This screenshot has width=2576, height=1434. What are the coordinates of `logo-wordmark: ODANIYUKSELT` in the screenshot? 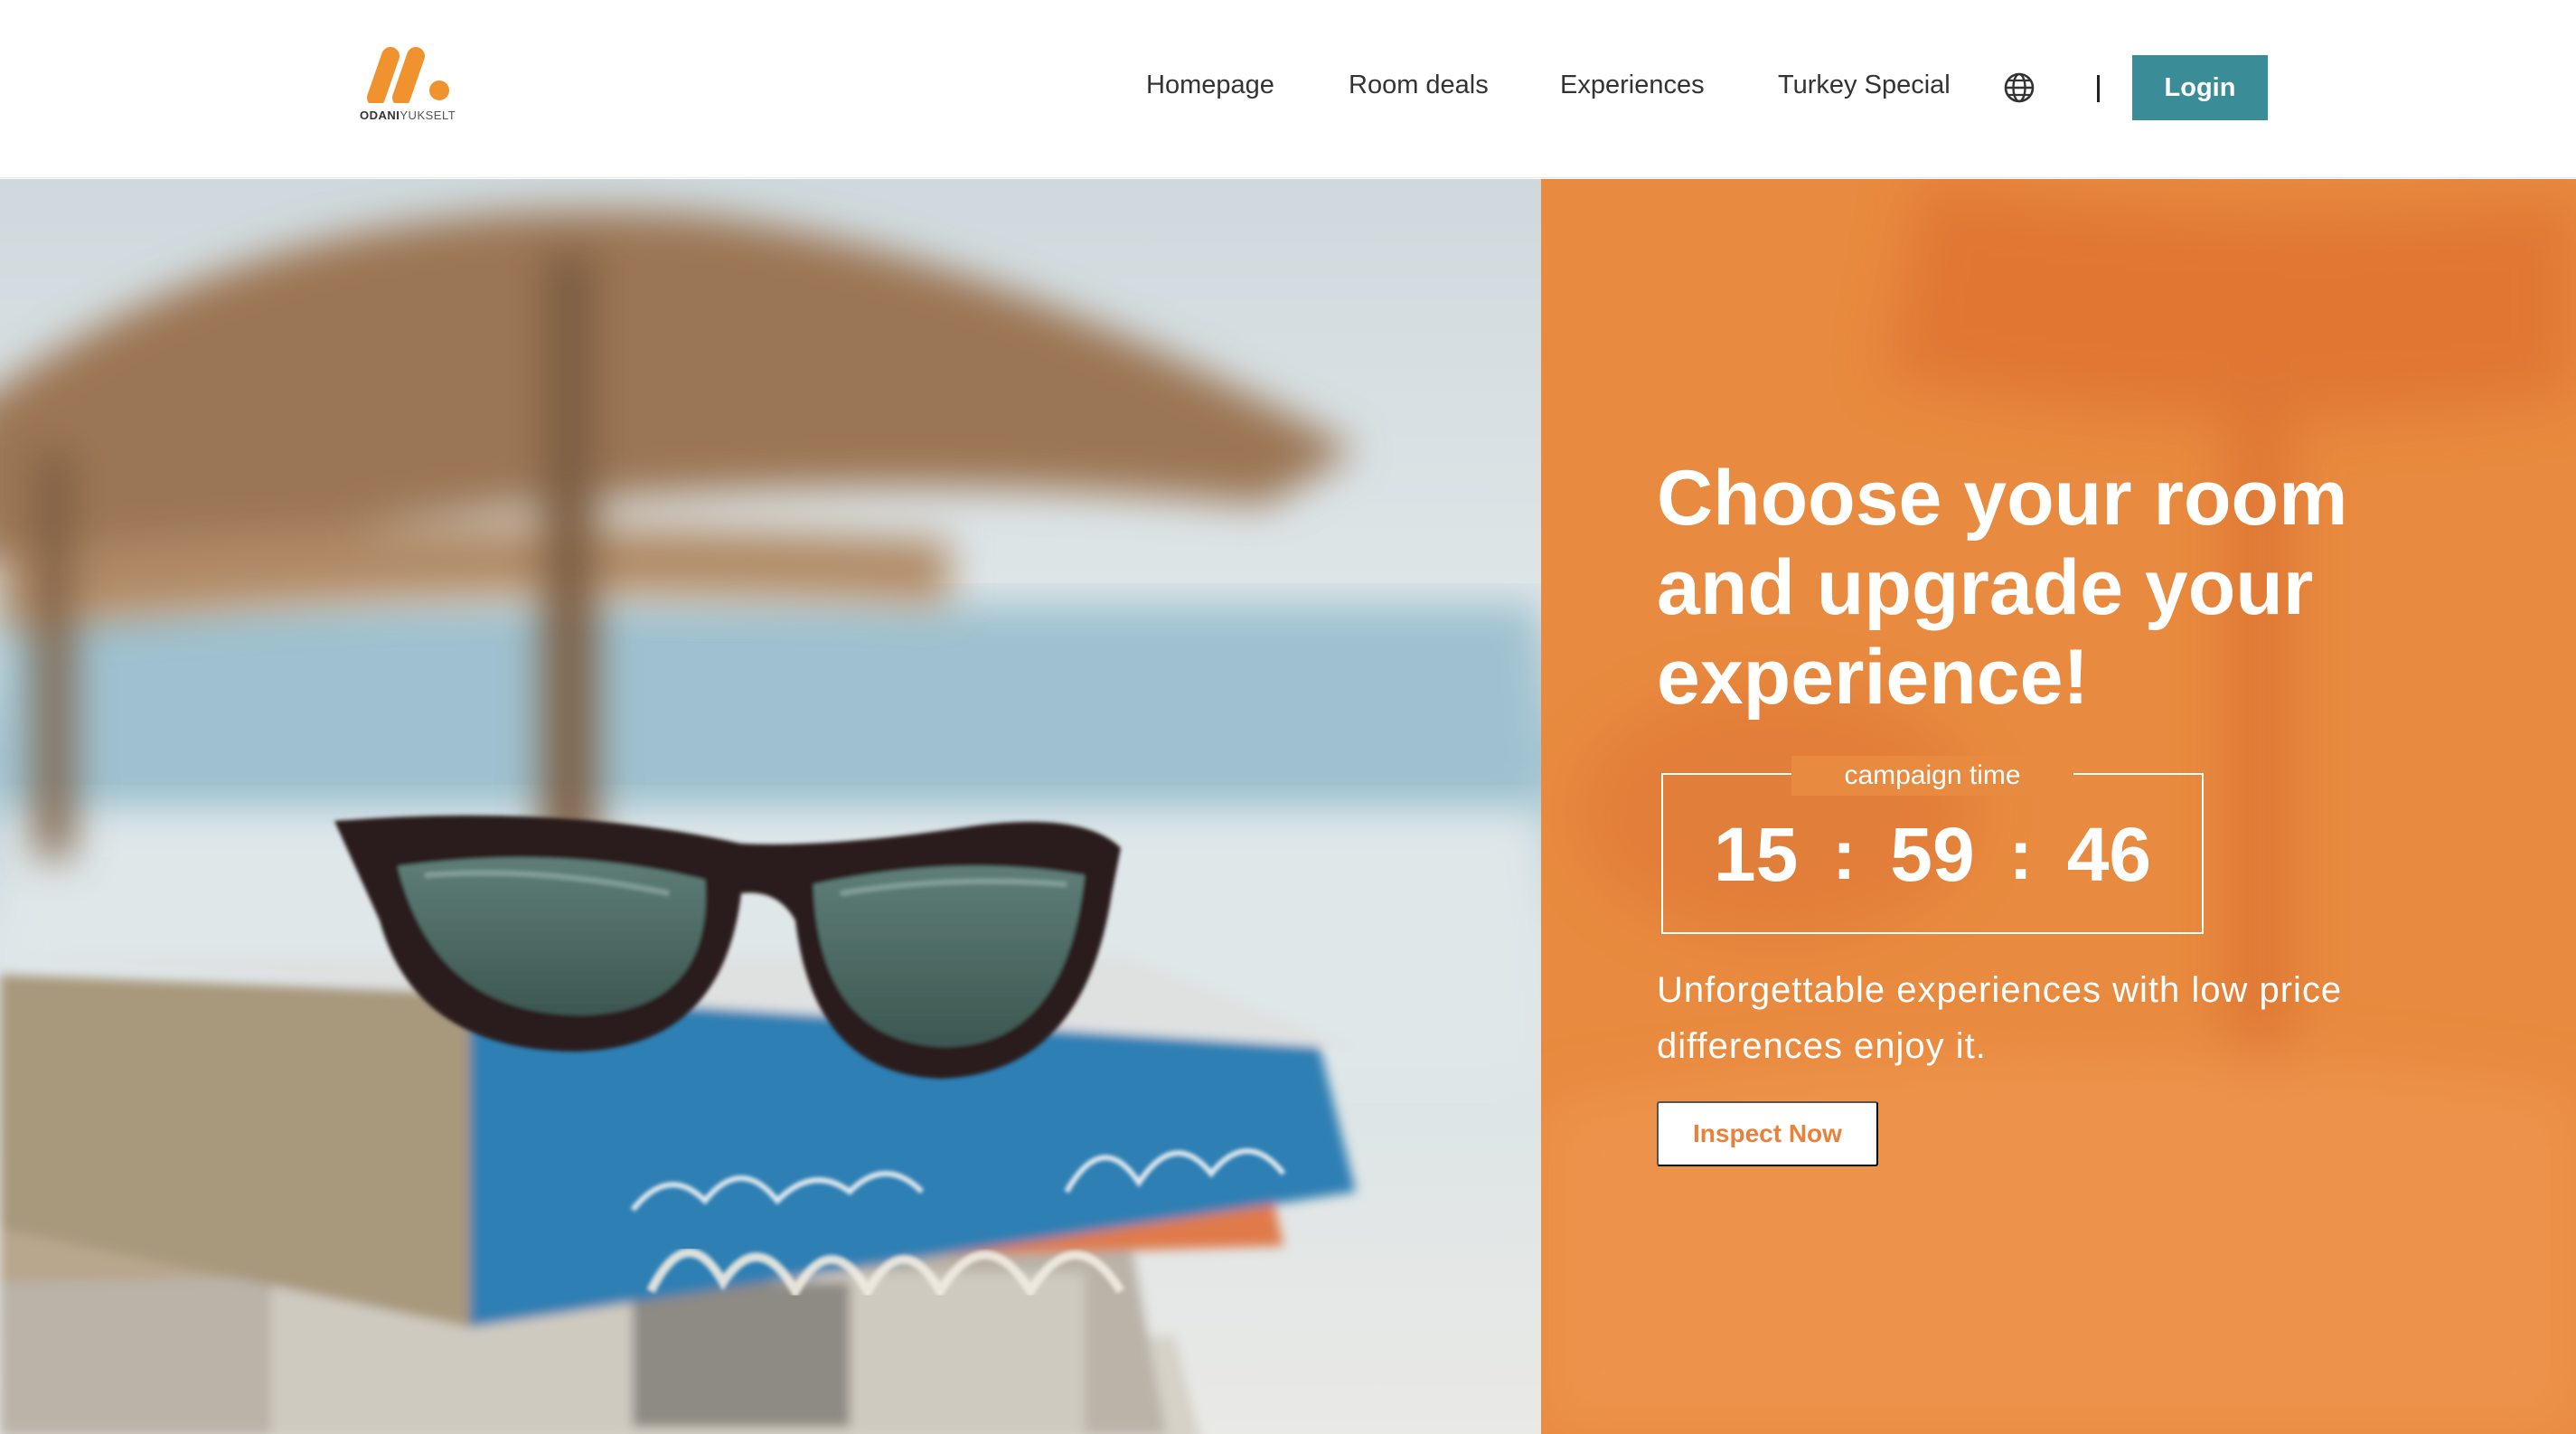 It's located at (408, 115).